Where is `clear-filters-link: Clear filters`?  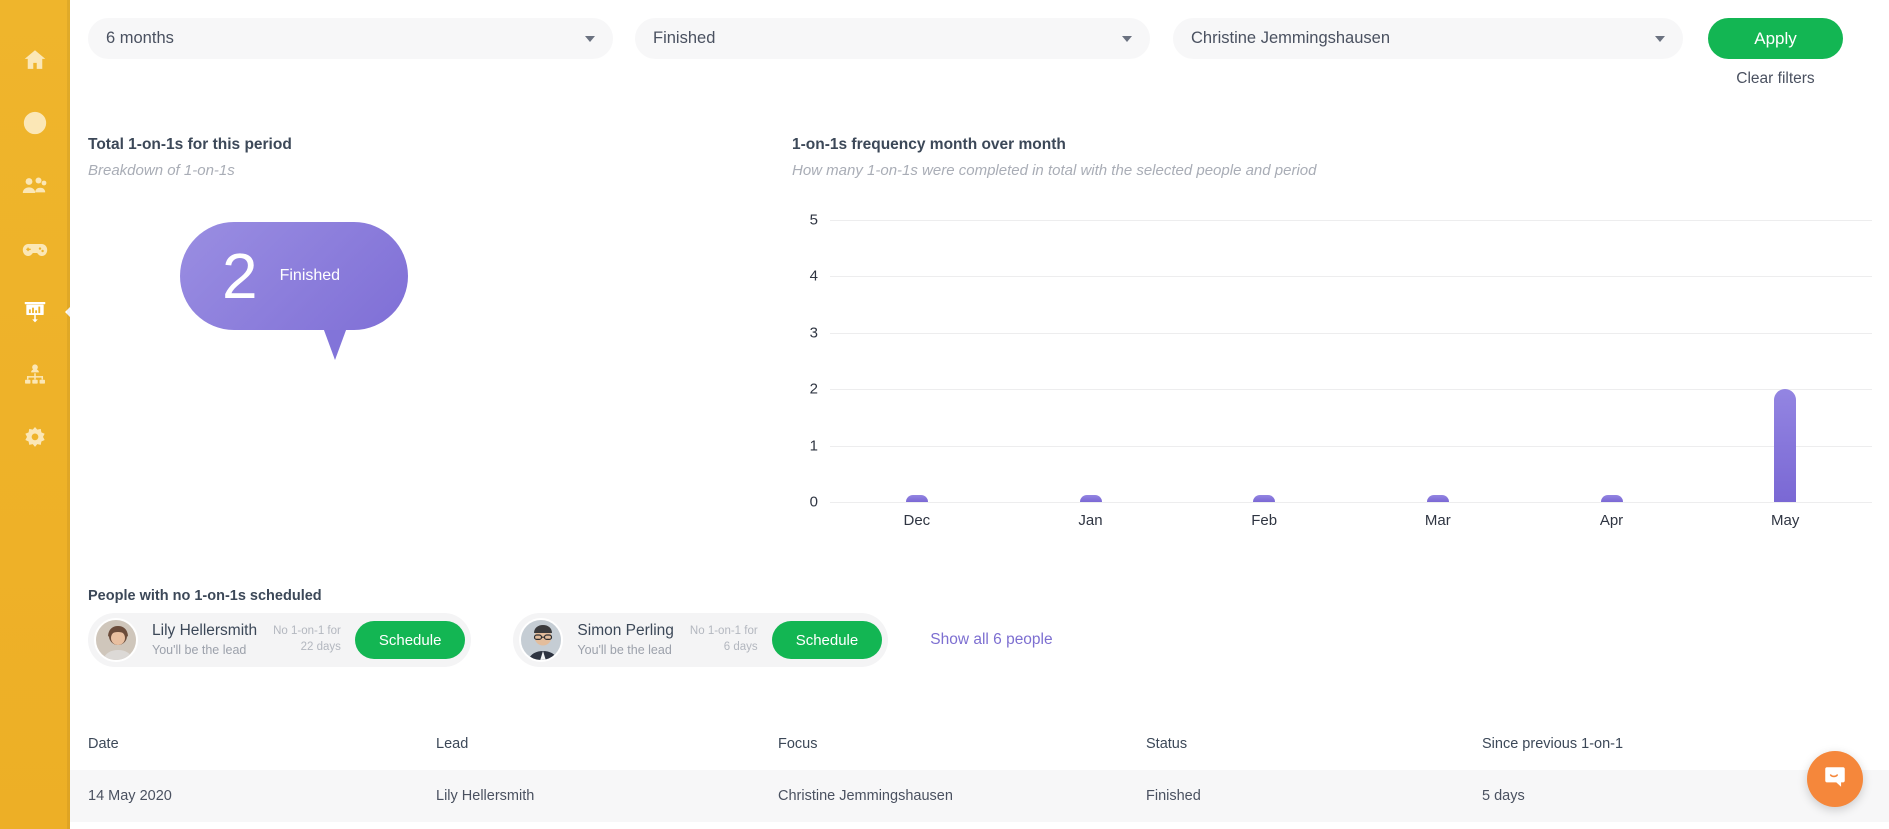
clear-filters-link: Clear filters is located at coordinates (1775, 79).